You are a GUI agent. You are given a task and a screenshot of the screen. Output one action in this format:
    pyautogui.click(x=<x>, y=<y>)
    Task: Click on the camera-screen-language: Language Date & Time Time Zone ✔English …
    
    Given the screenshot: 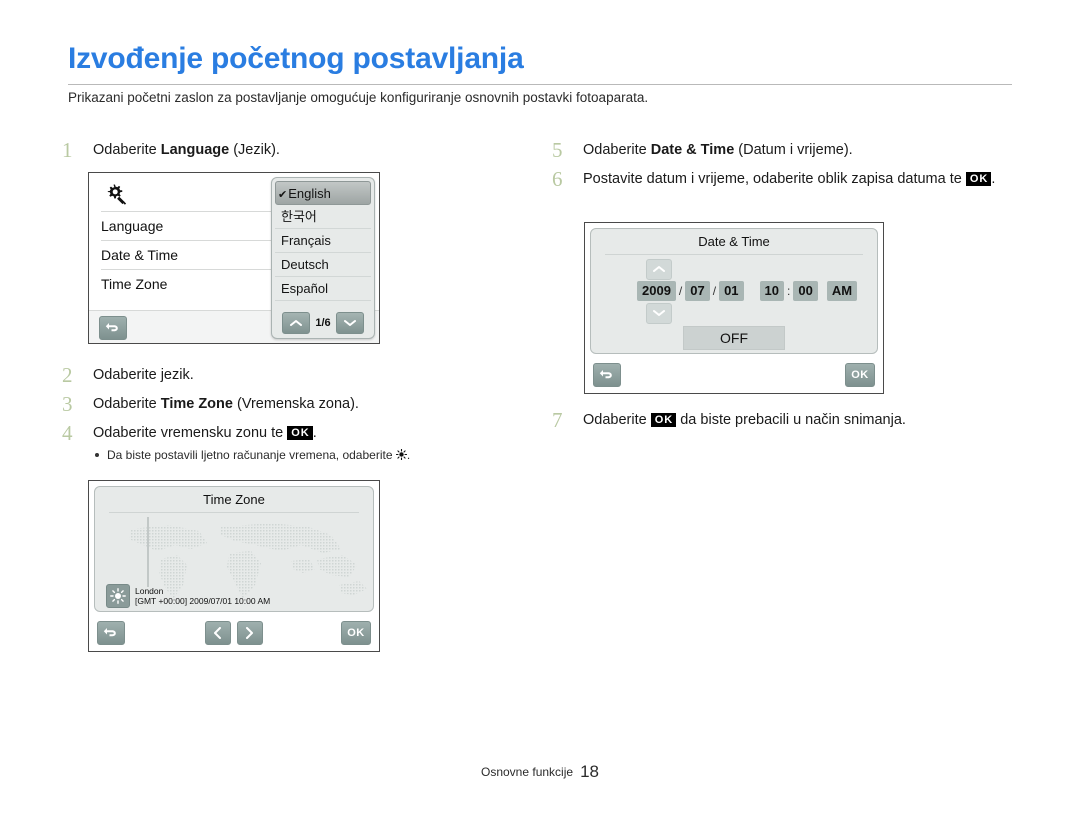 What is the action you would take?
    pyautogui.click(x=234, y=258)
    